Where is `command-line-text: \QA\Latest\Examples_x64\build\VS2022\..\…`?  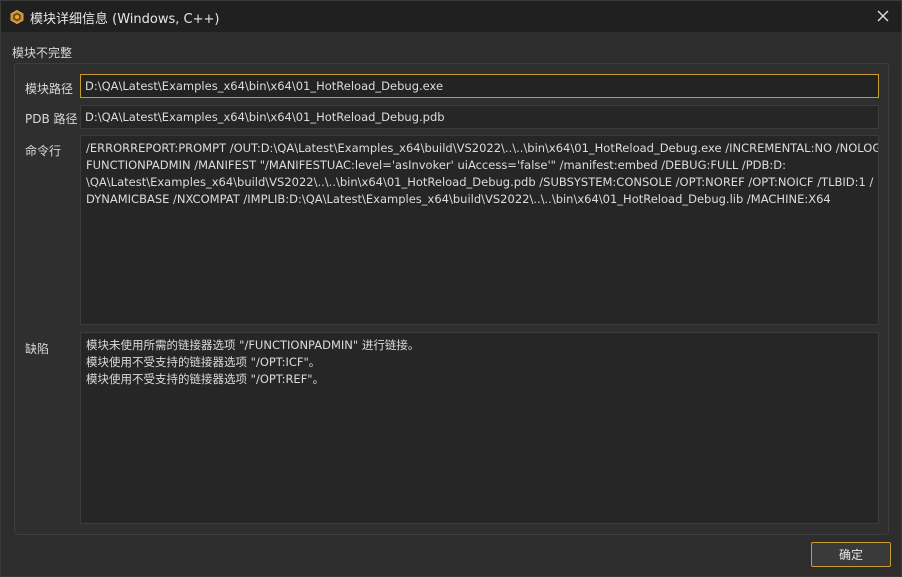
command-line-text: \QA\Latest\Examples_x64\build\VS2022\..\… is located at coordinates (480, 182).